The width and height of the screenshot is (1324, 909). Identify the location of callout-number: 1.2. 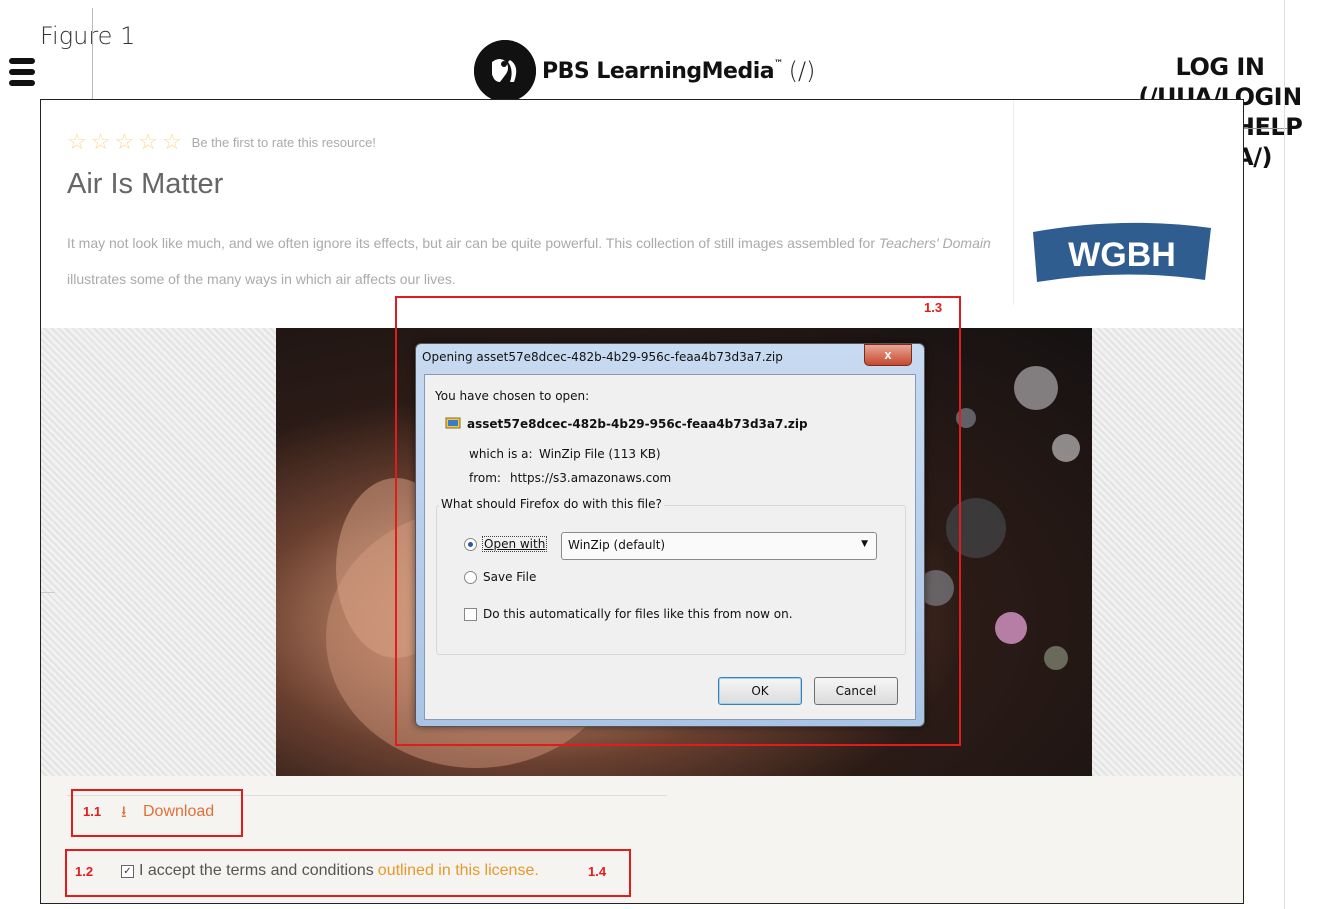
(84, 871).